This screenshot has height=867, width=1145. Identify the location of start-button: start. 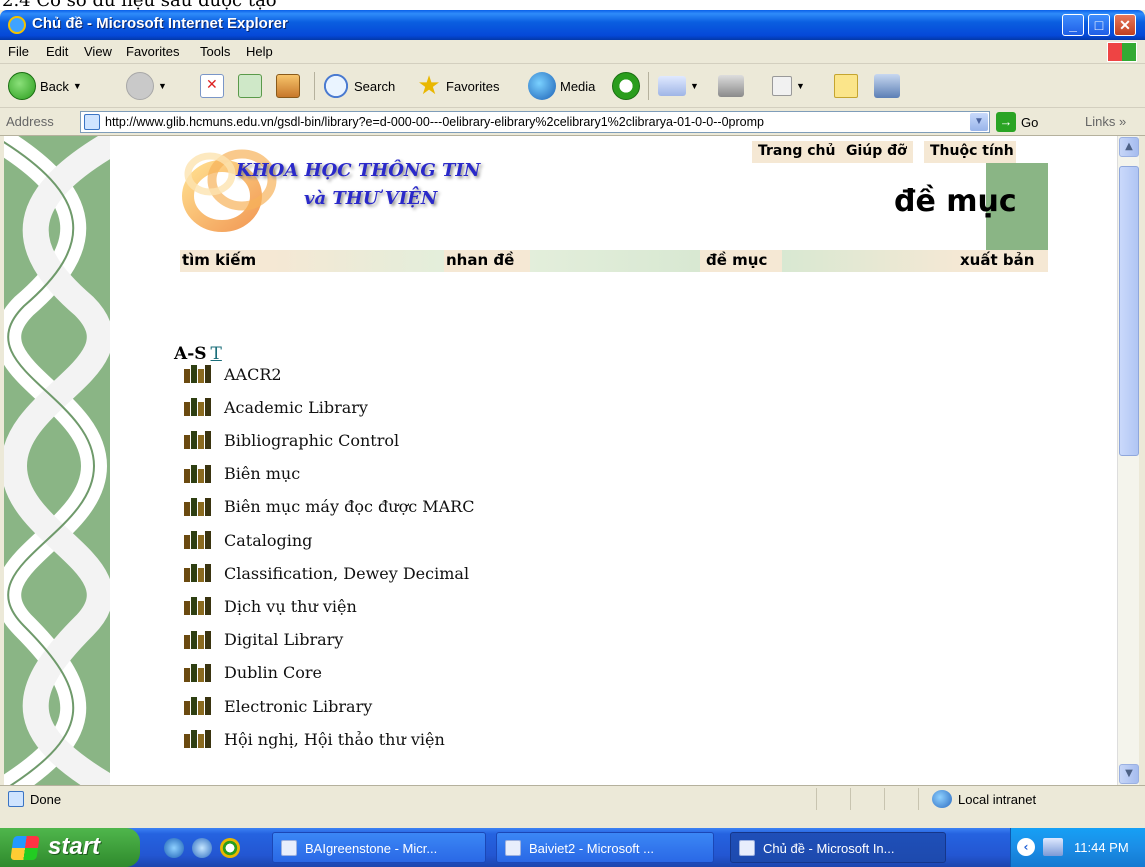
(70, 847).